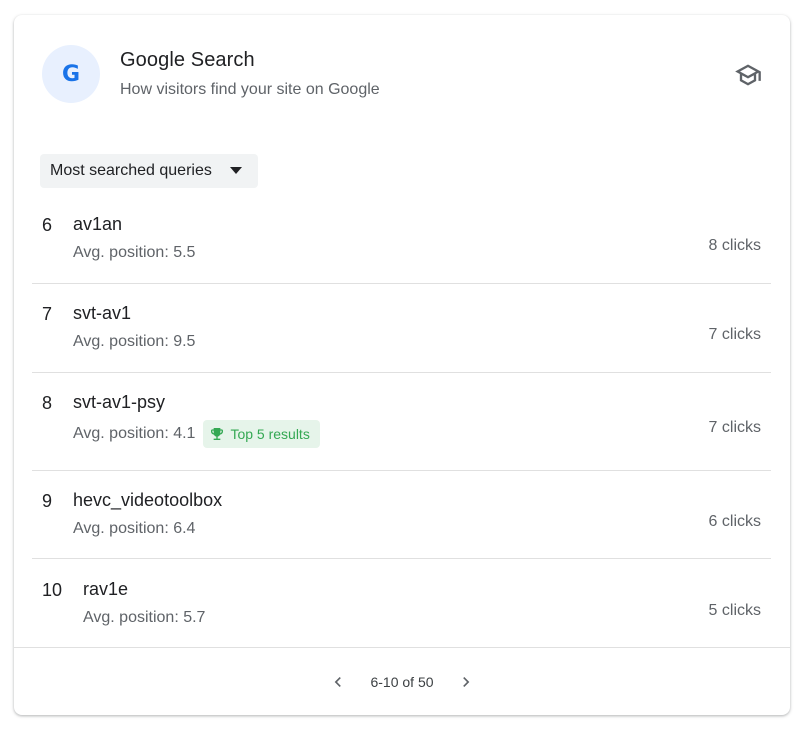 The image size is (807, 730). What do you see at coordinates (401, 328) in the screenshot?
I see `query-row: 7 svt-av1 Avg. position: 9.5 7 clicks` at bounding box center [401, 328].